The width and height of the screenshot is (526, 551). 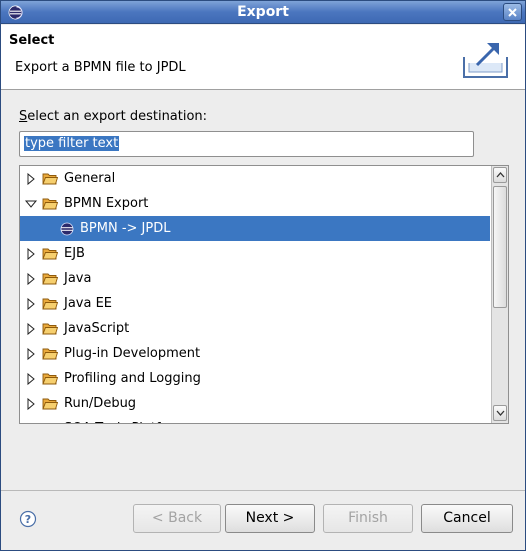 I want to click on filter-label: Select an export destination:, so click(x=113, y=116).